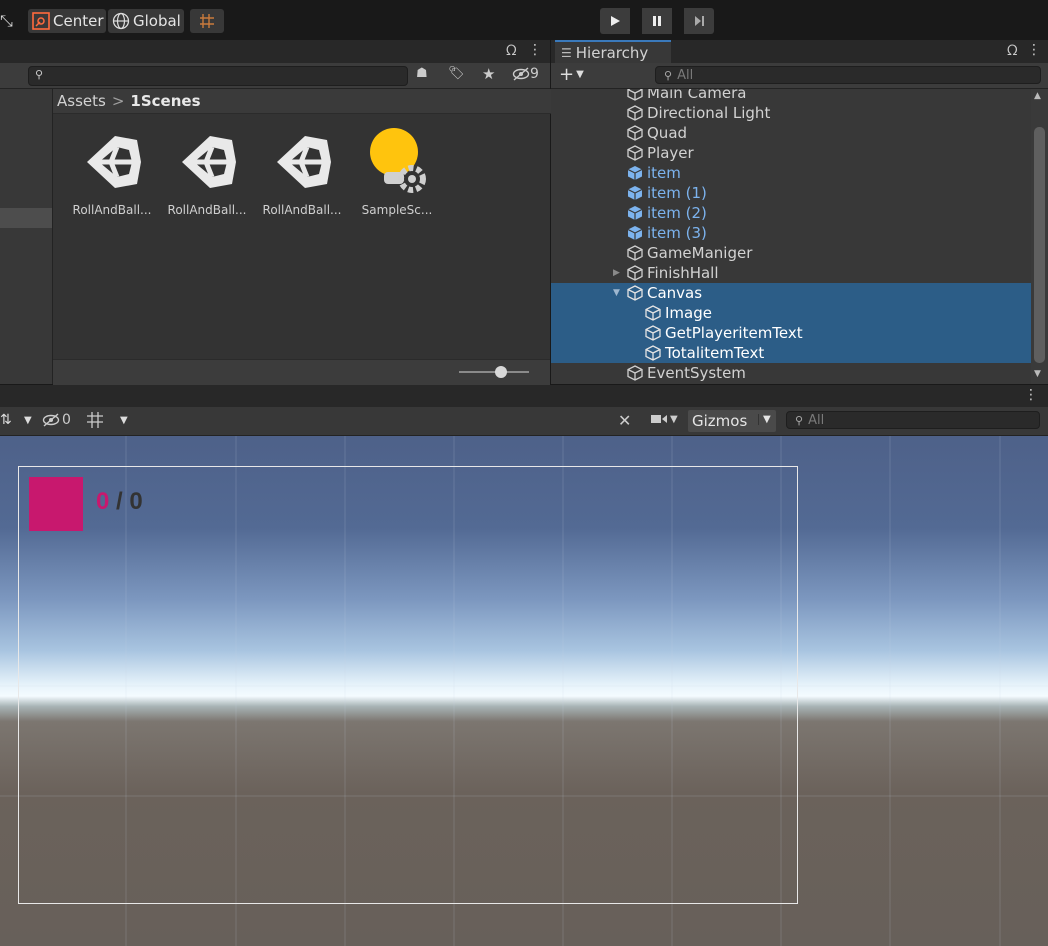 The width and height of the screenshot is (1048, 946). What do you see at coordinates (157, 21) in the screenshot?
I see `pivot-global-label: Global` at bounding box center [157, 21].